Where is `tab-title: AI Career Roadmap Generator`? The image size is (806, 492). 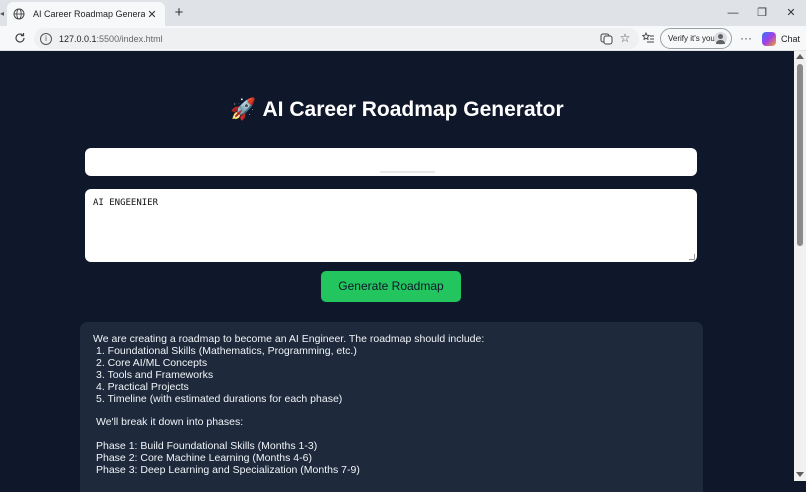 tab-title: AI Career Roadmap Generator is located at coordinates (89, 14).